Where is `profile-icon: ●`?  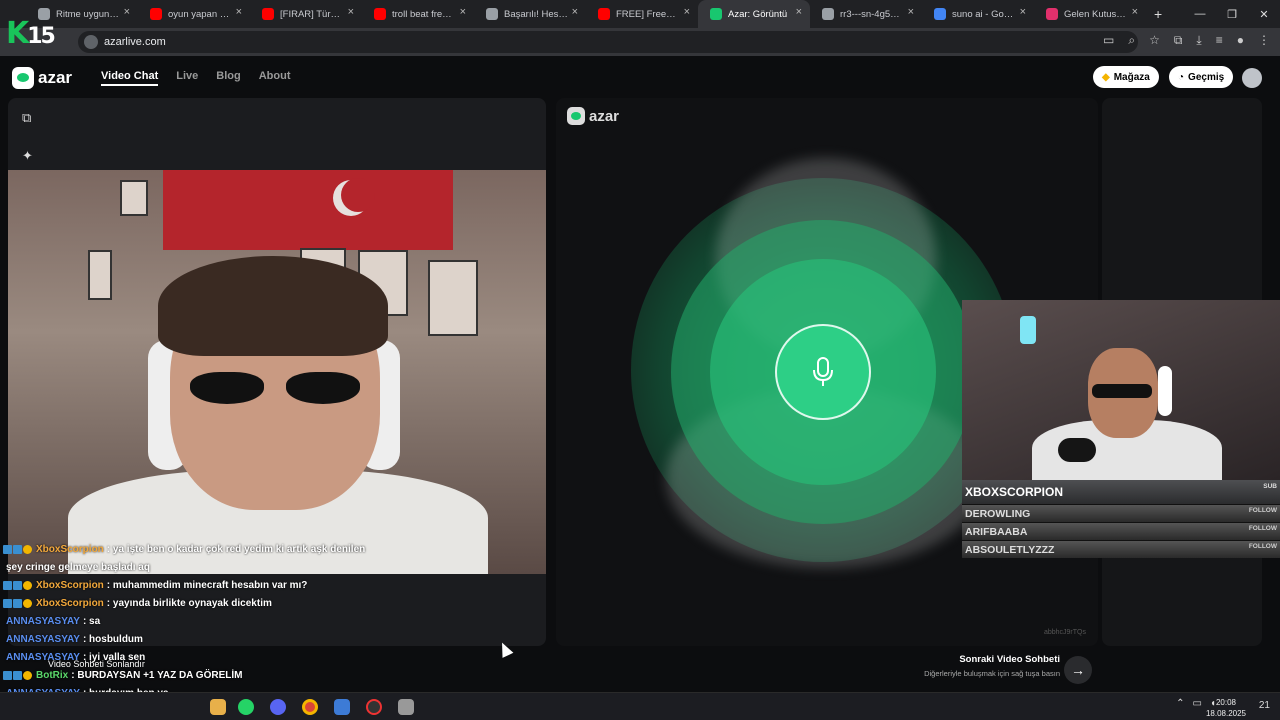 profile-icon: ● is located at coordinates (1240, 40).